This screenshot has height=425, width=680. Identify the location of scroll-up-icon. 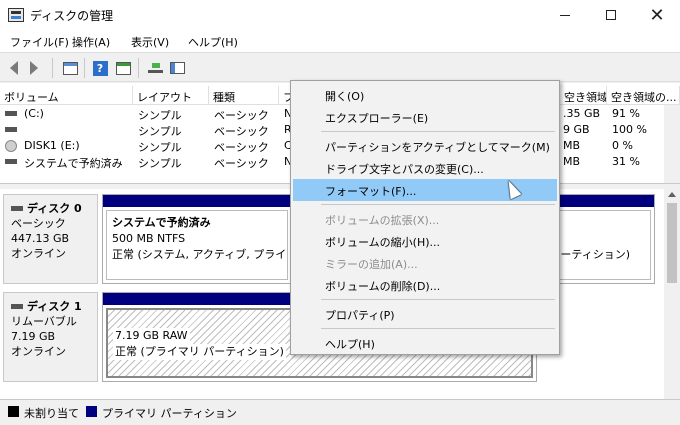
(672, 194).